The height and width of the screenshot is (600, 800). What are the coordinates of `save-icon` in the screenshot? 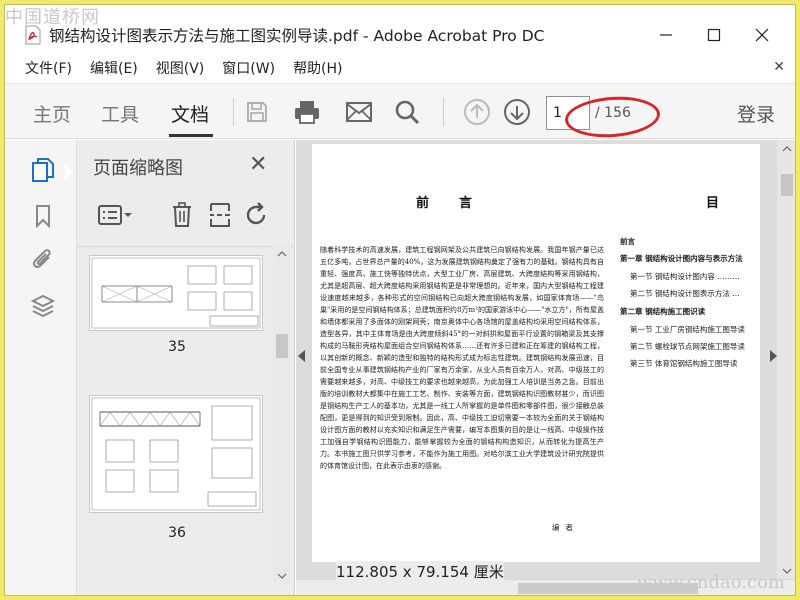 It's located at (257, 112).